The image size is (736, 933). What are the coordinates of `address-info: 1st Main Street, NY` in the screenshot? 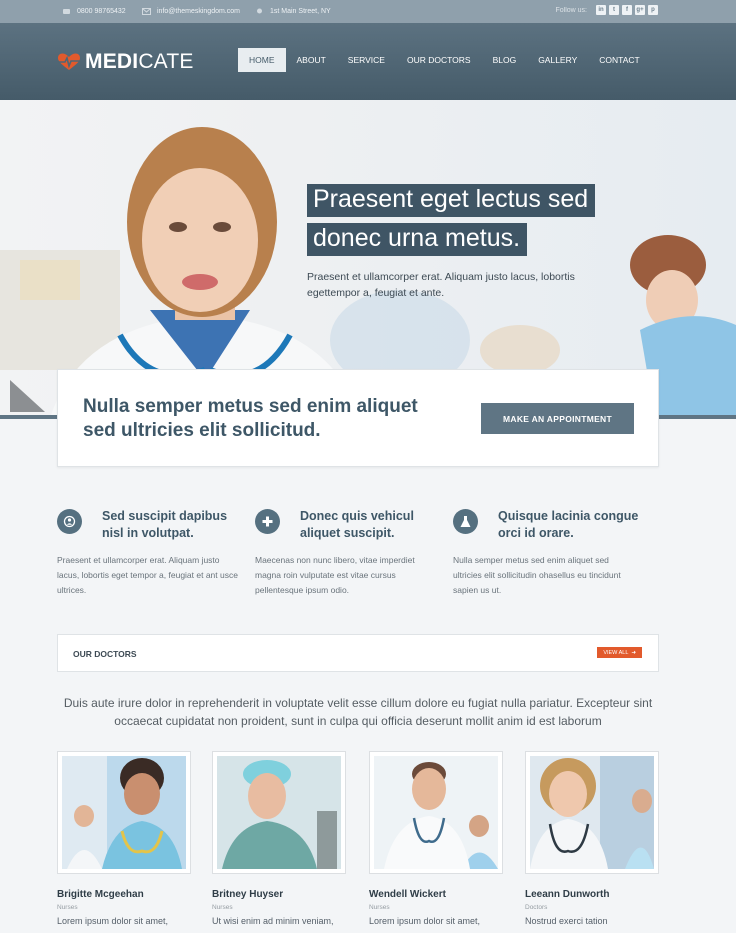 It's located at (293, 11).